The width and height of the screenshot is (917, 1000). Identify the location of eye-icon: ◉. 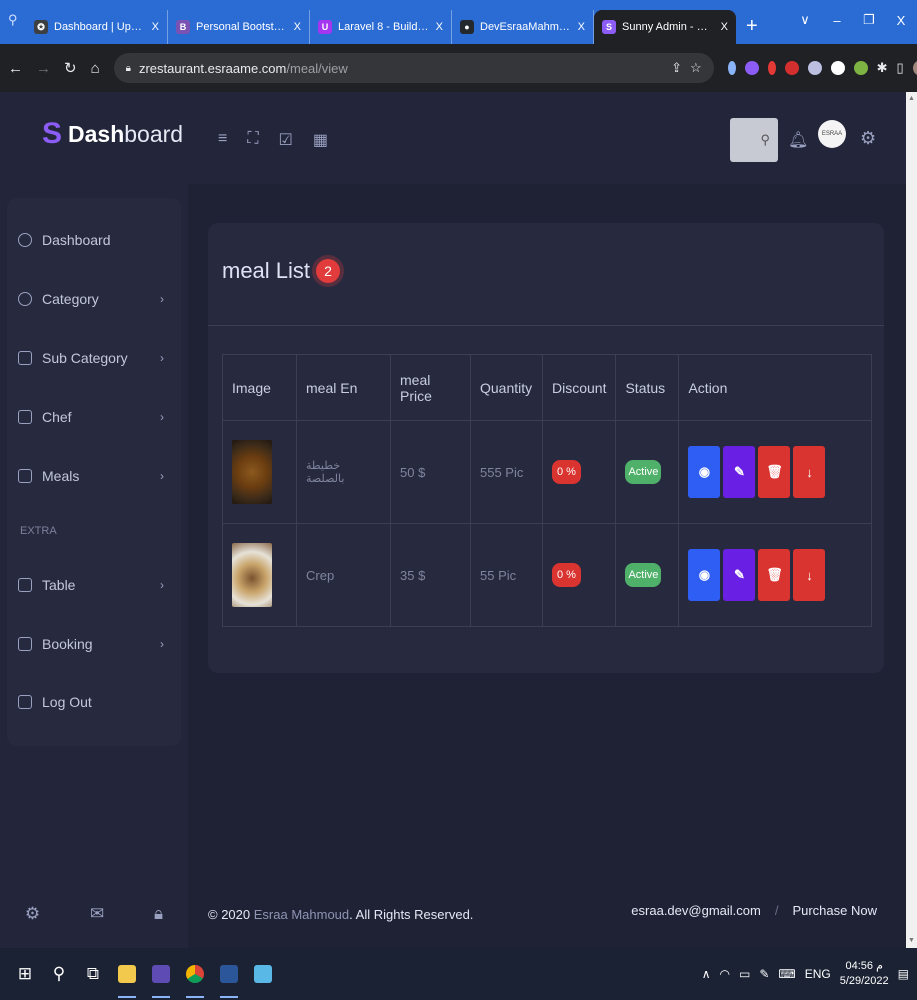
(704, 471).